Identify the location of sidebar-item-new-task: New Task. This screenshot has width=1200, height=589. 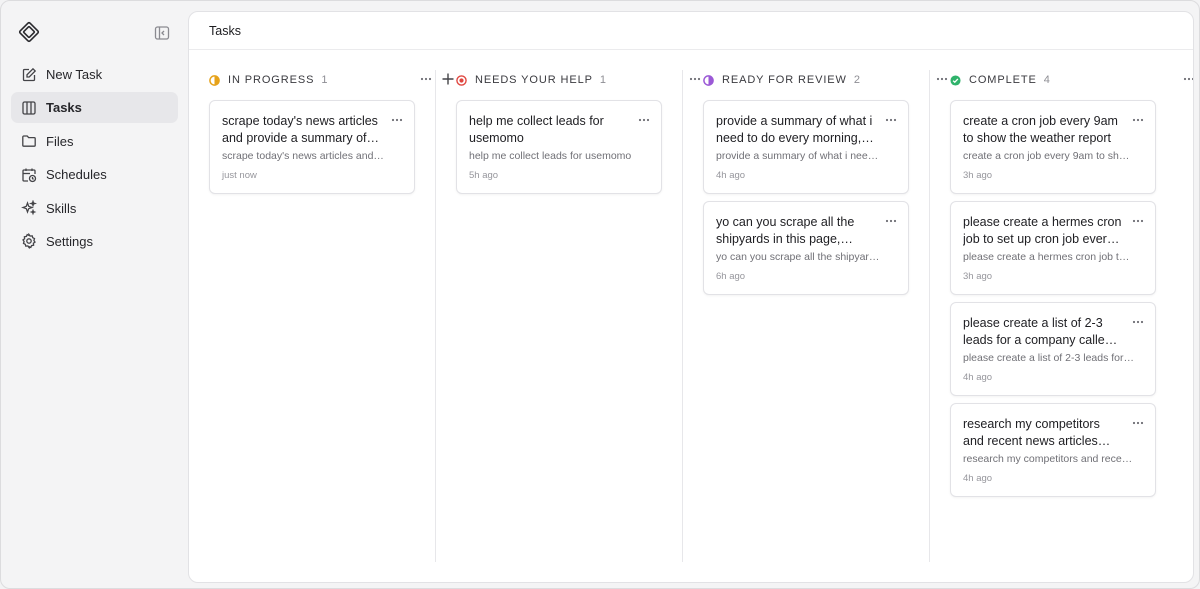
(94, 74).